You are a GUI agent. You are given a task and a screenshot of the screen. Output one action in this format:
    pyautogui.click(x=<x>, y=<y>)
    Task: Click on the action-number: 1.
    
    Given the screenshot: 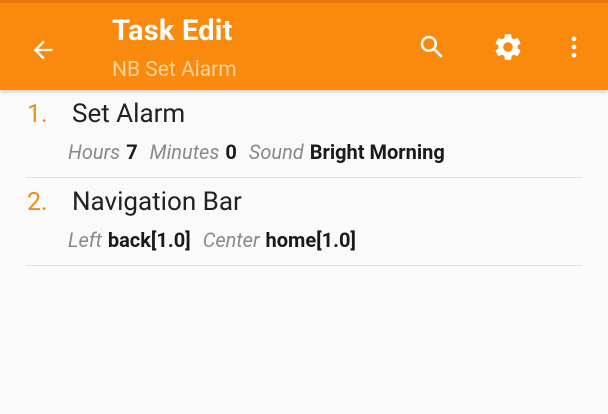 What is the action you would take?
    pyautogui.click(x=37, y=114)
    